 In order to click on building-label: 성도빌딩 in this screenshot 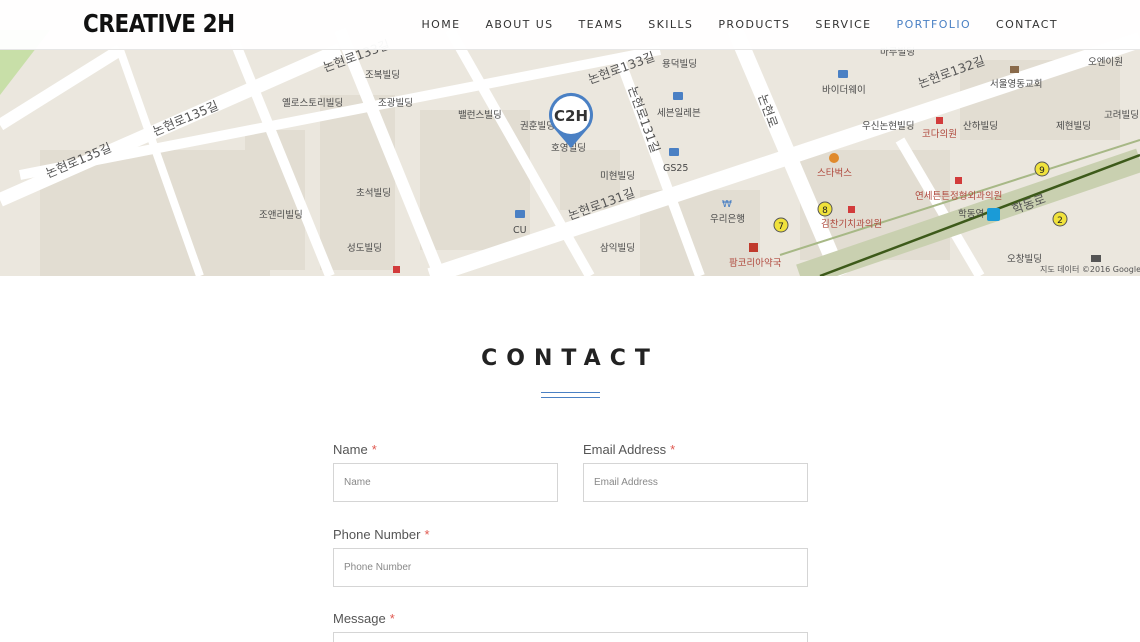, I will do `click(364, 248)`.